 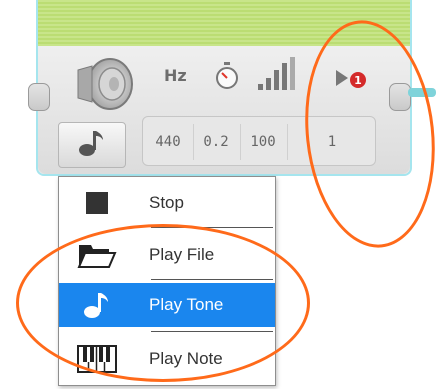 I want to click on menu-item-stop: Stop, so click(x=167, y=203).